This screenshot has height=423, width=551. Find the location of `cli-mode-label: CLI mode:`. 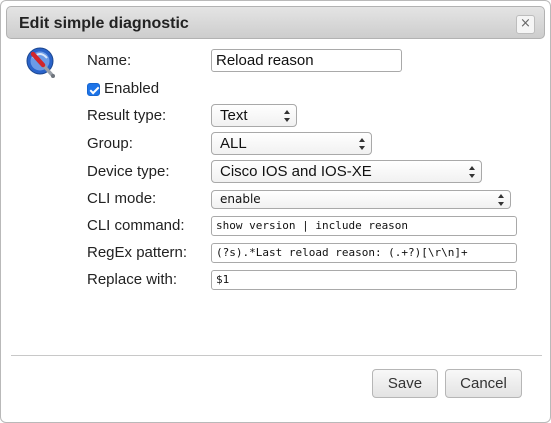

cli-mode-label: CLI mode: is located at coordinates (122, 198).